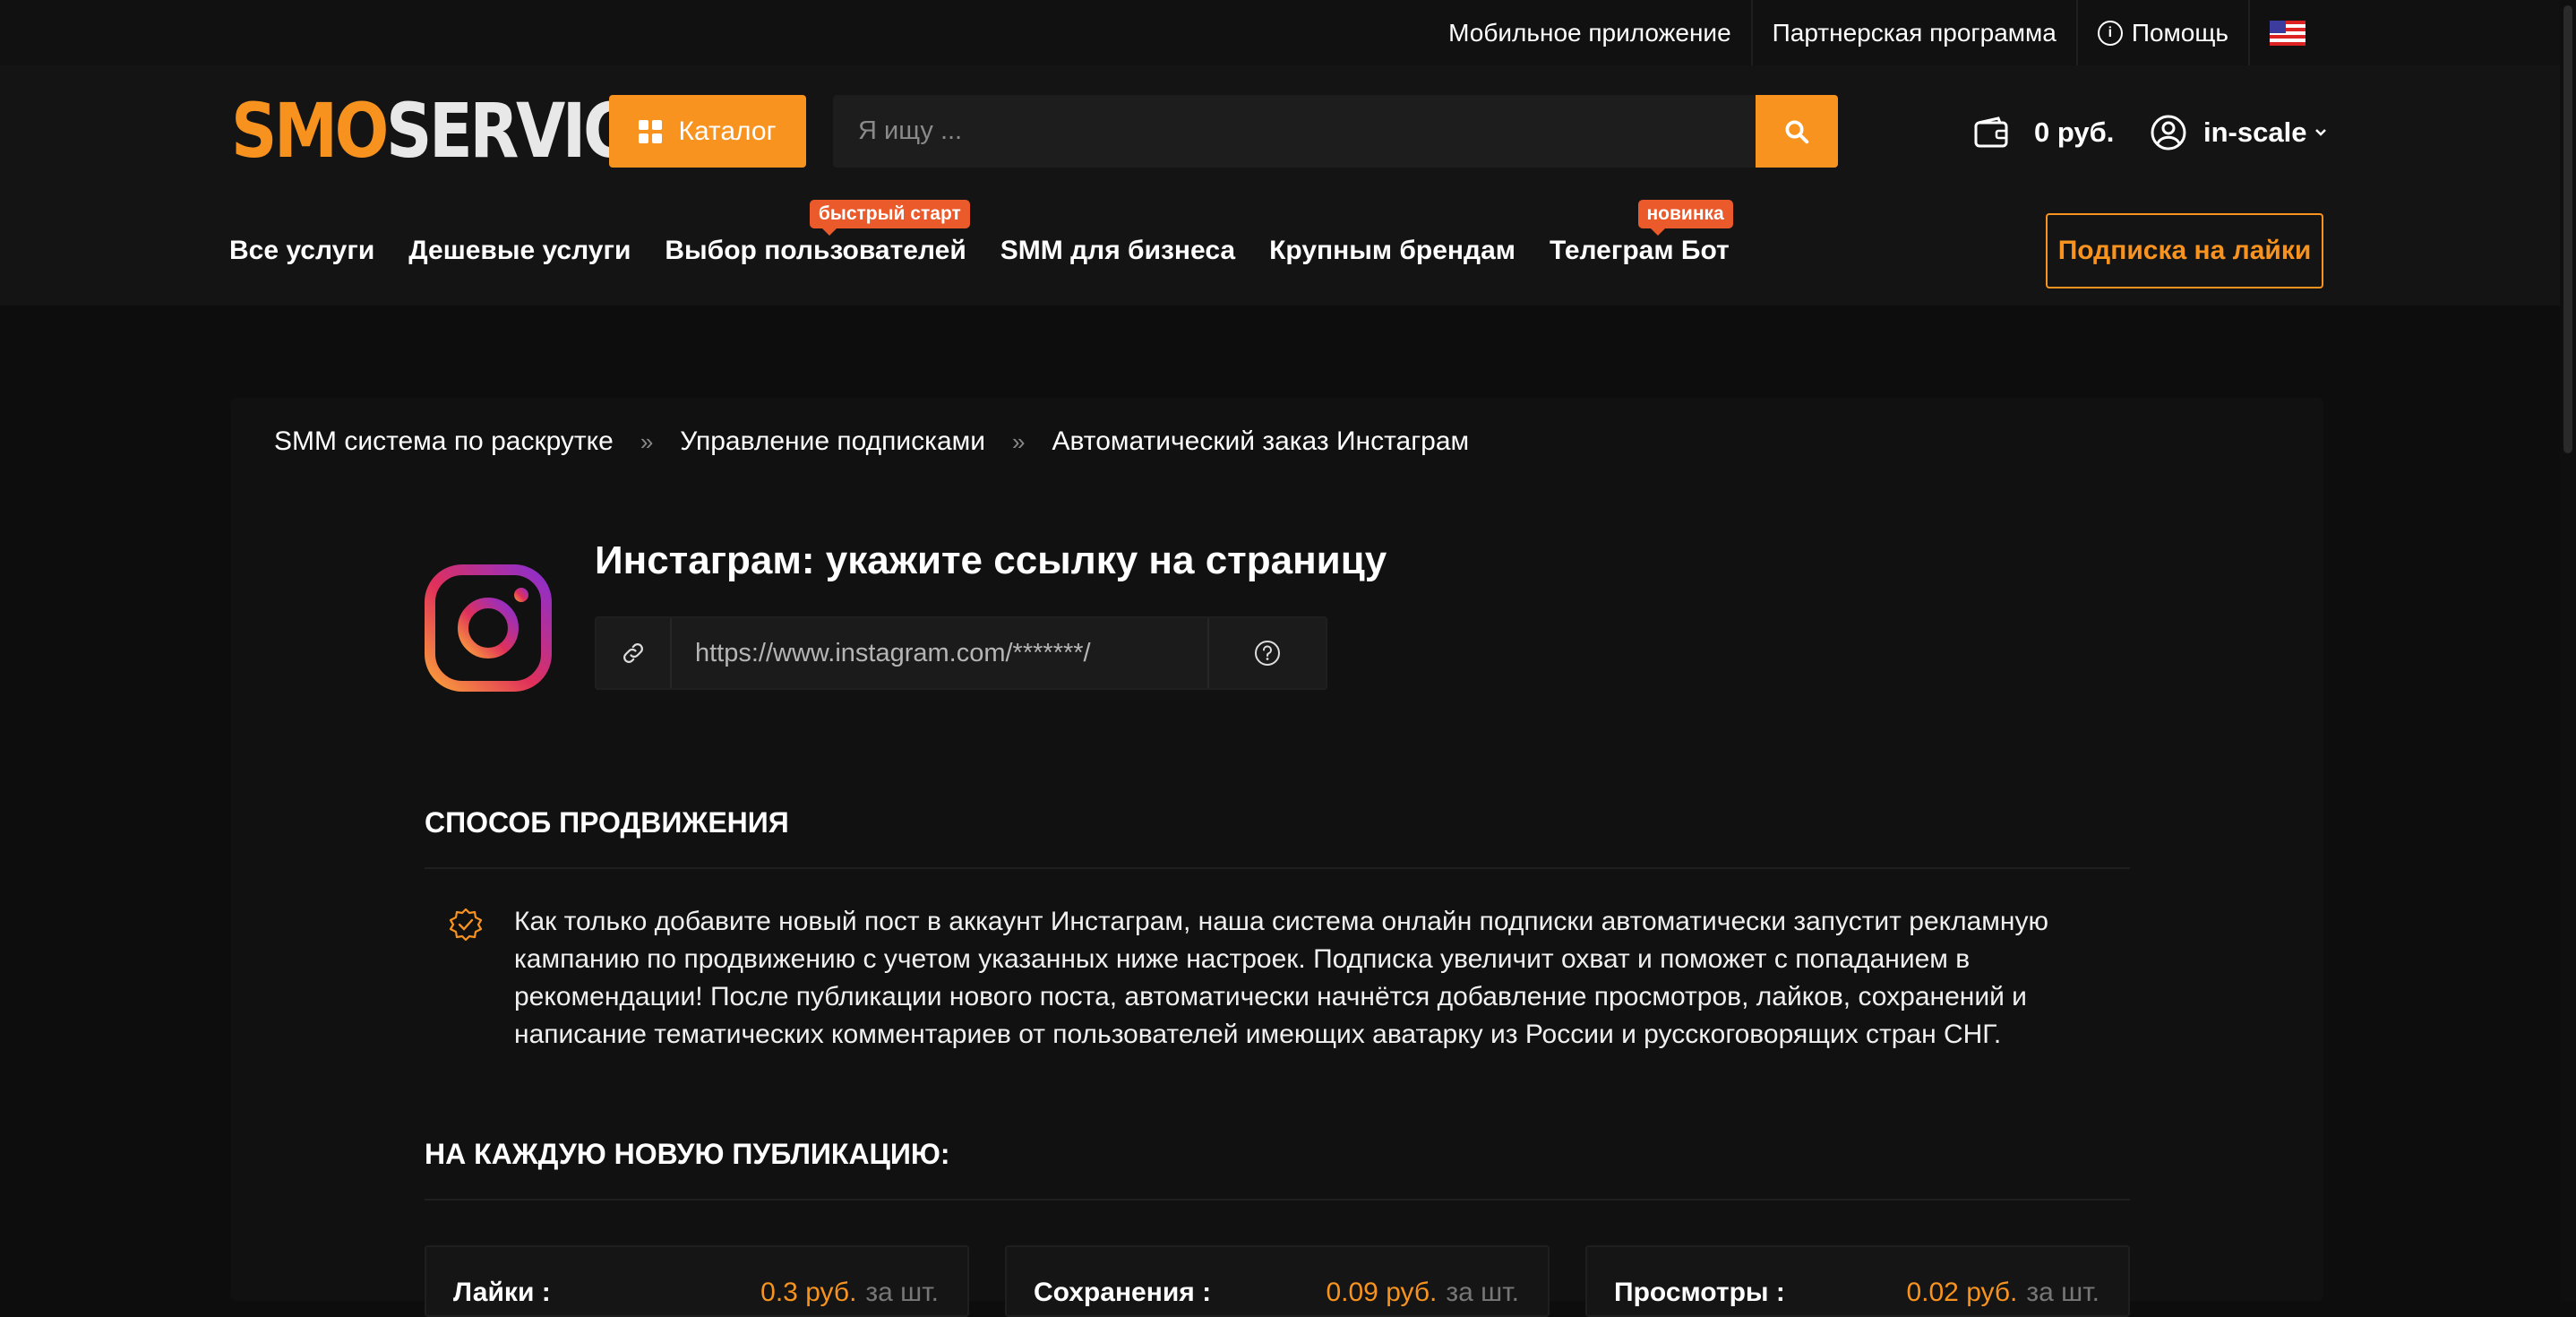 The image size is (2576, 1317). Describe the element at coordinates (1991, 132) in the screenshot. I see `wallet-icon` at that location.